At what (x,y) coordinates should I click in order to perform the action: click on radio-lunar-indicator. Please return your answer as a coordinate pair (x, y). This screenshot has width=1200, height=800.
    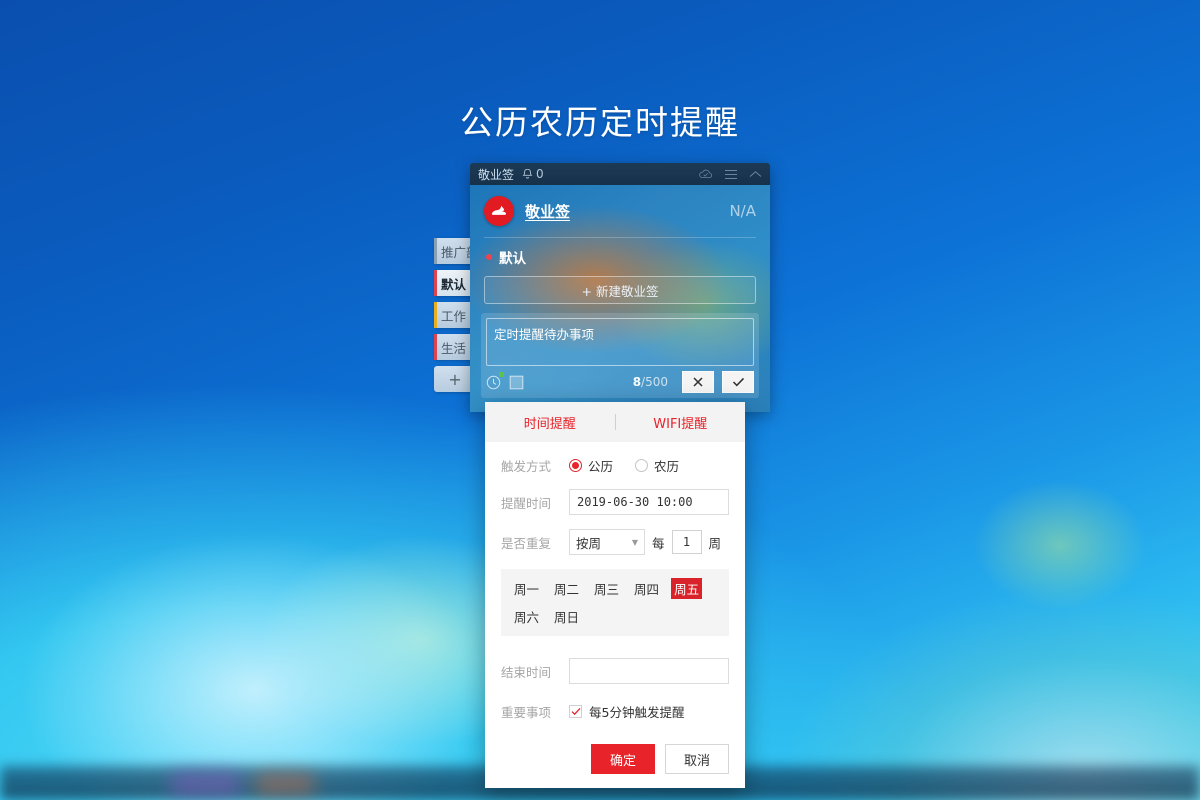
    Looking at the image, I should click on (642, 465).